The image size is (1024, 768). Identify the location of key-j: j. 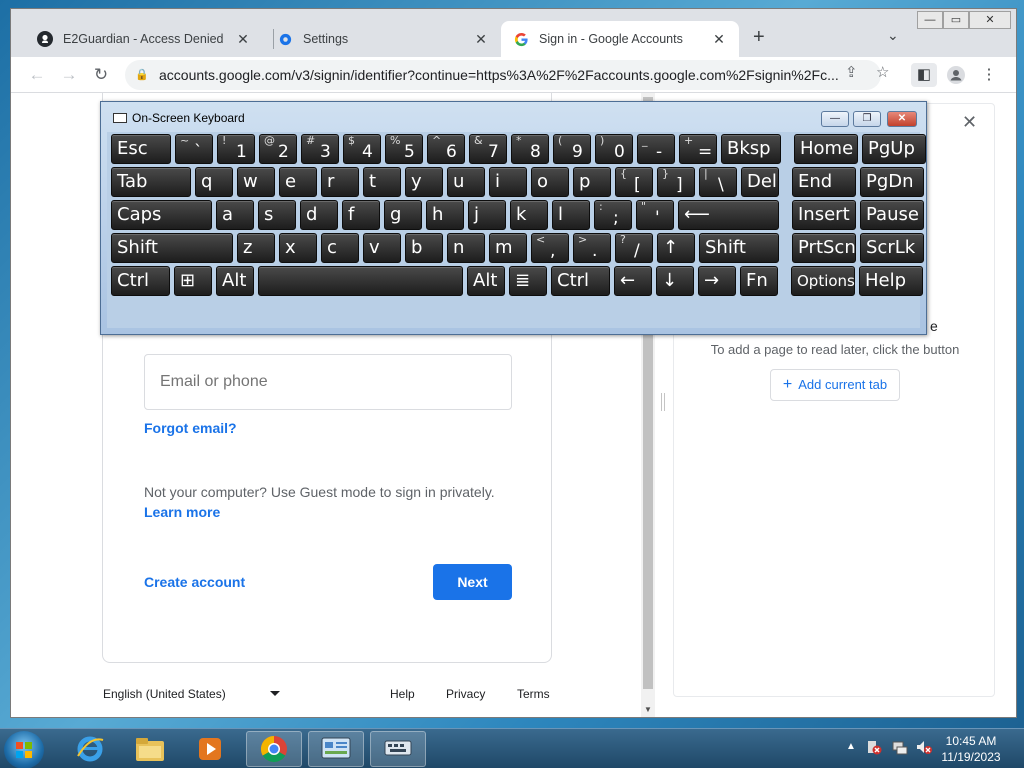
(487, 215).